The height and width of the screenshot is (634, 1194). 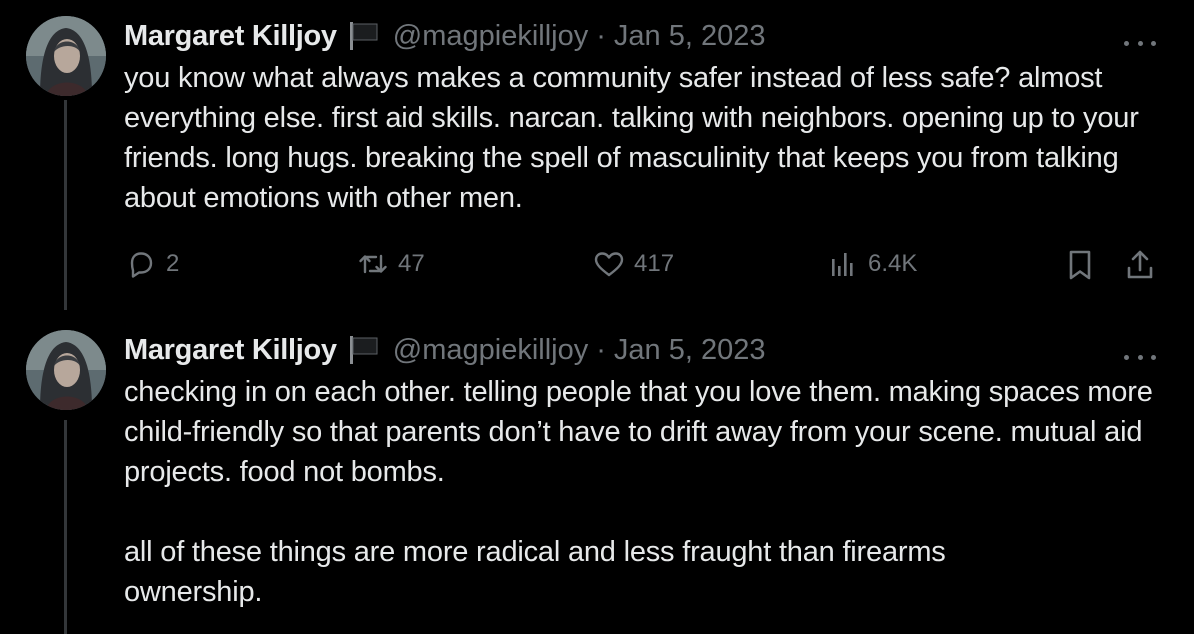 I want to click on tweet-actions: 2 47 417 6.4K, so click(x=597, y=267).